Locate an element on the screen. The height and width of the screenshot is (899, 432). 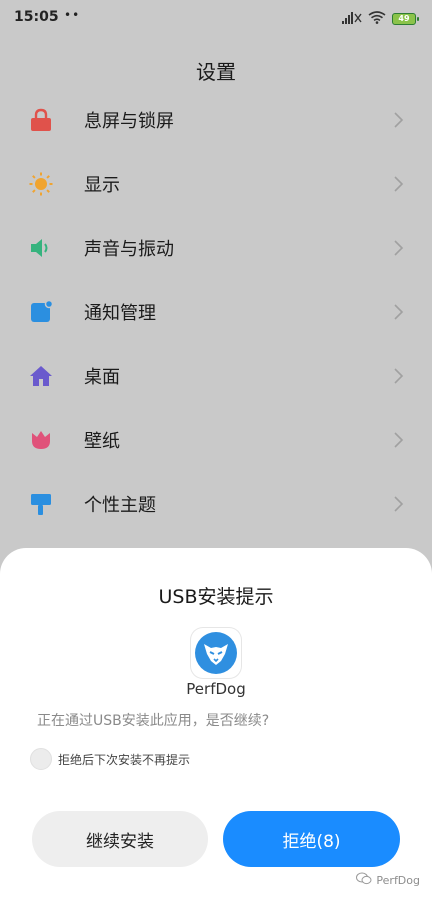
settings-item-label: 桌面 is located at coordinates (102, 377).